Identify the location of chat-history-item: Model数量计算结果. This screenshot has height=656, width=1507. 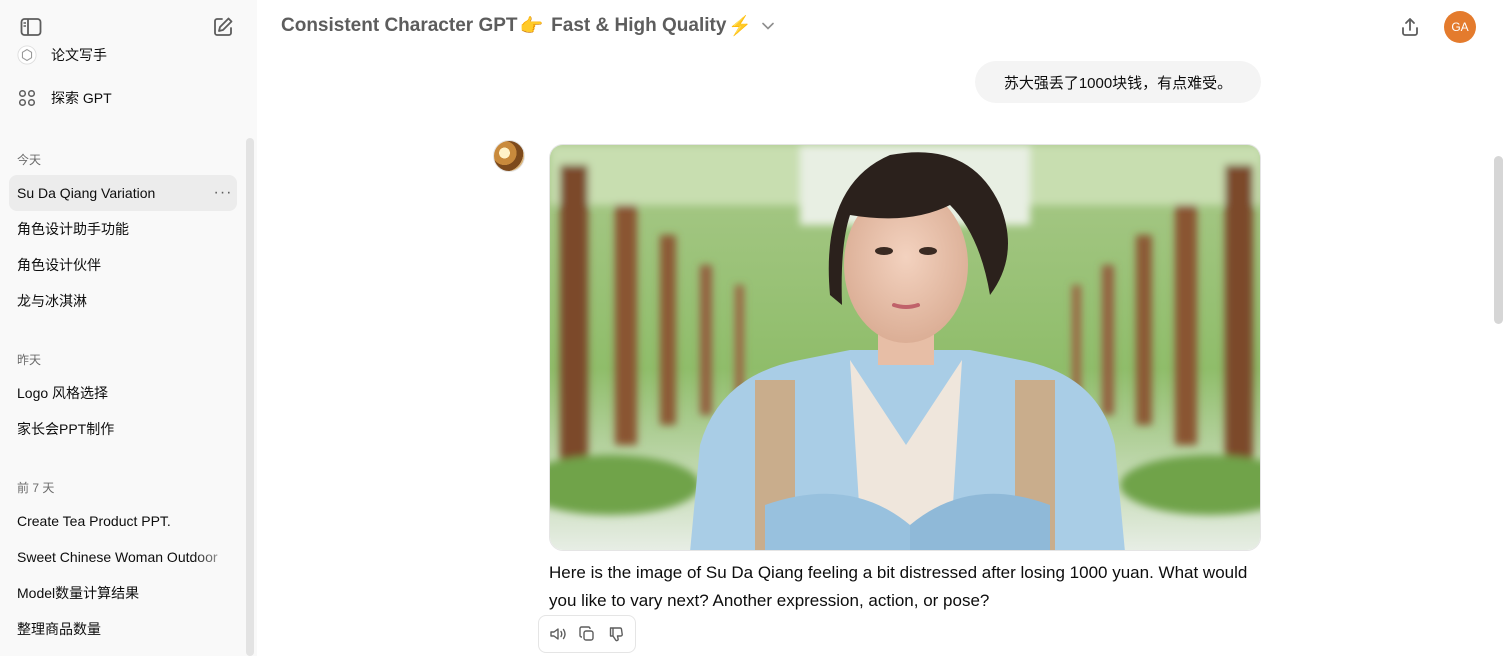
(123, 593).